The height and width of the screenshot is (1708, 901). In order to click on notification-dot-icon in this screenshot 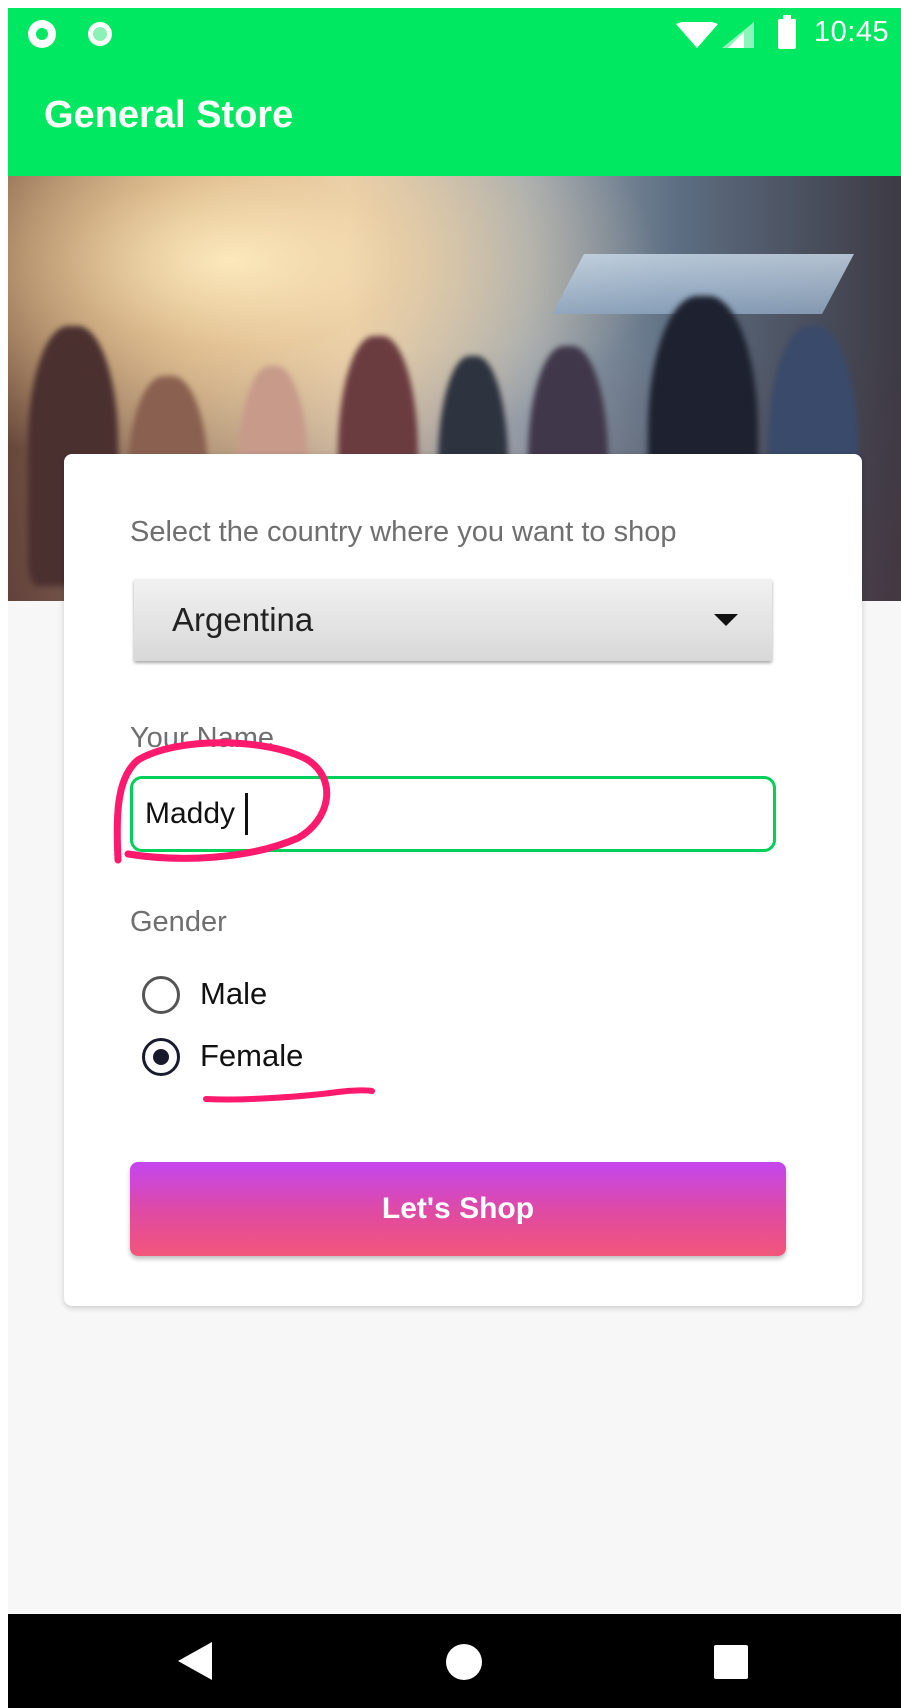, I will do `click(100, 34)`.